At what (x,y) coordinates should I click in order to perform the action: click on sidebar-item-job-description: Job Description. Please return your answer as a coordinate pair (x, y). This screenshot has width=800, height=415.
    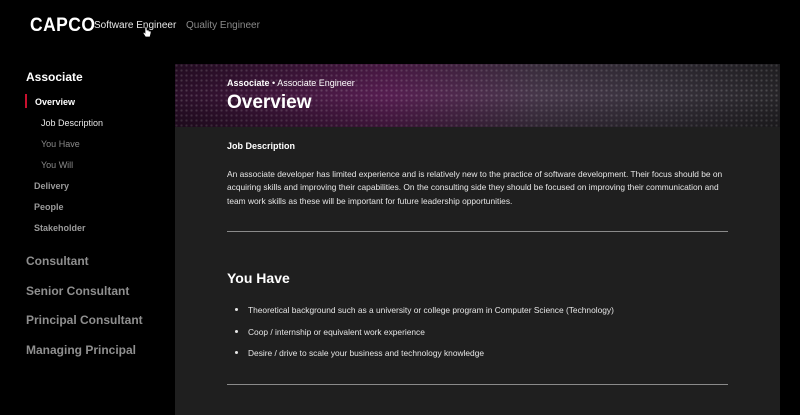
    Looking at the image, I should click on (72, 123).